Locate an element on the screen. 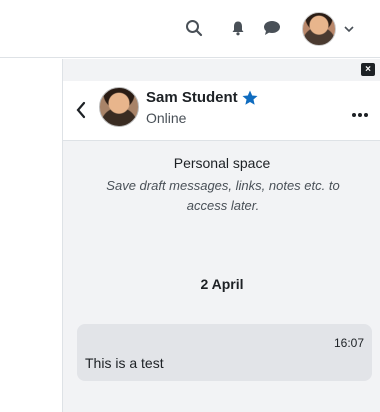  message-bubble: 16:07 This is a test is located at coordinates (224, 352).